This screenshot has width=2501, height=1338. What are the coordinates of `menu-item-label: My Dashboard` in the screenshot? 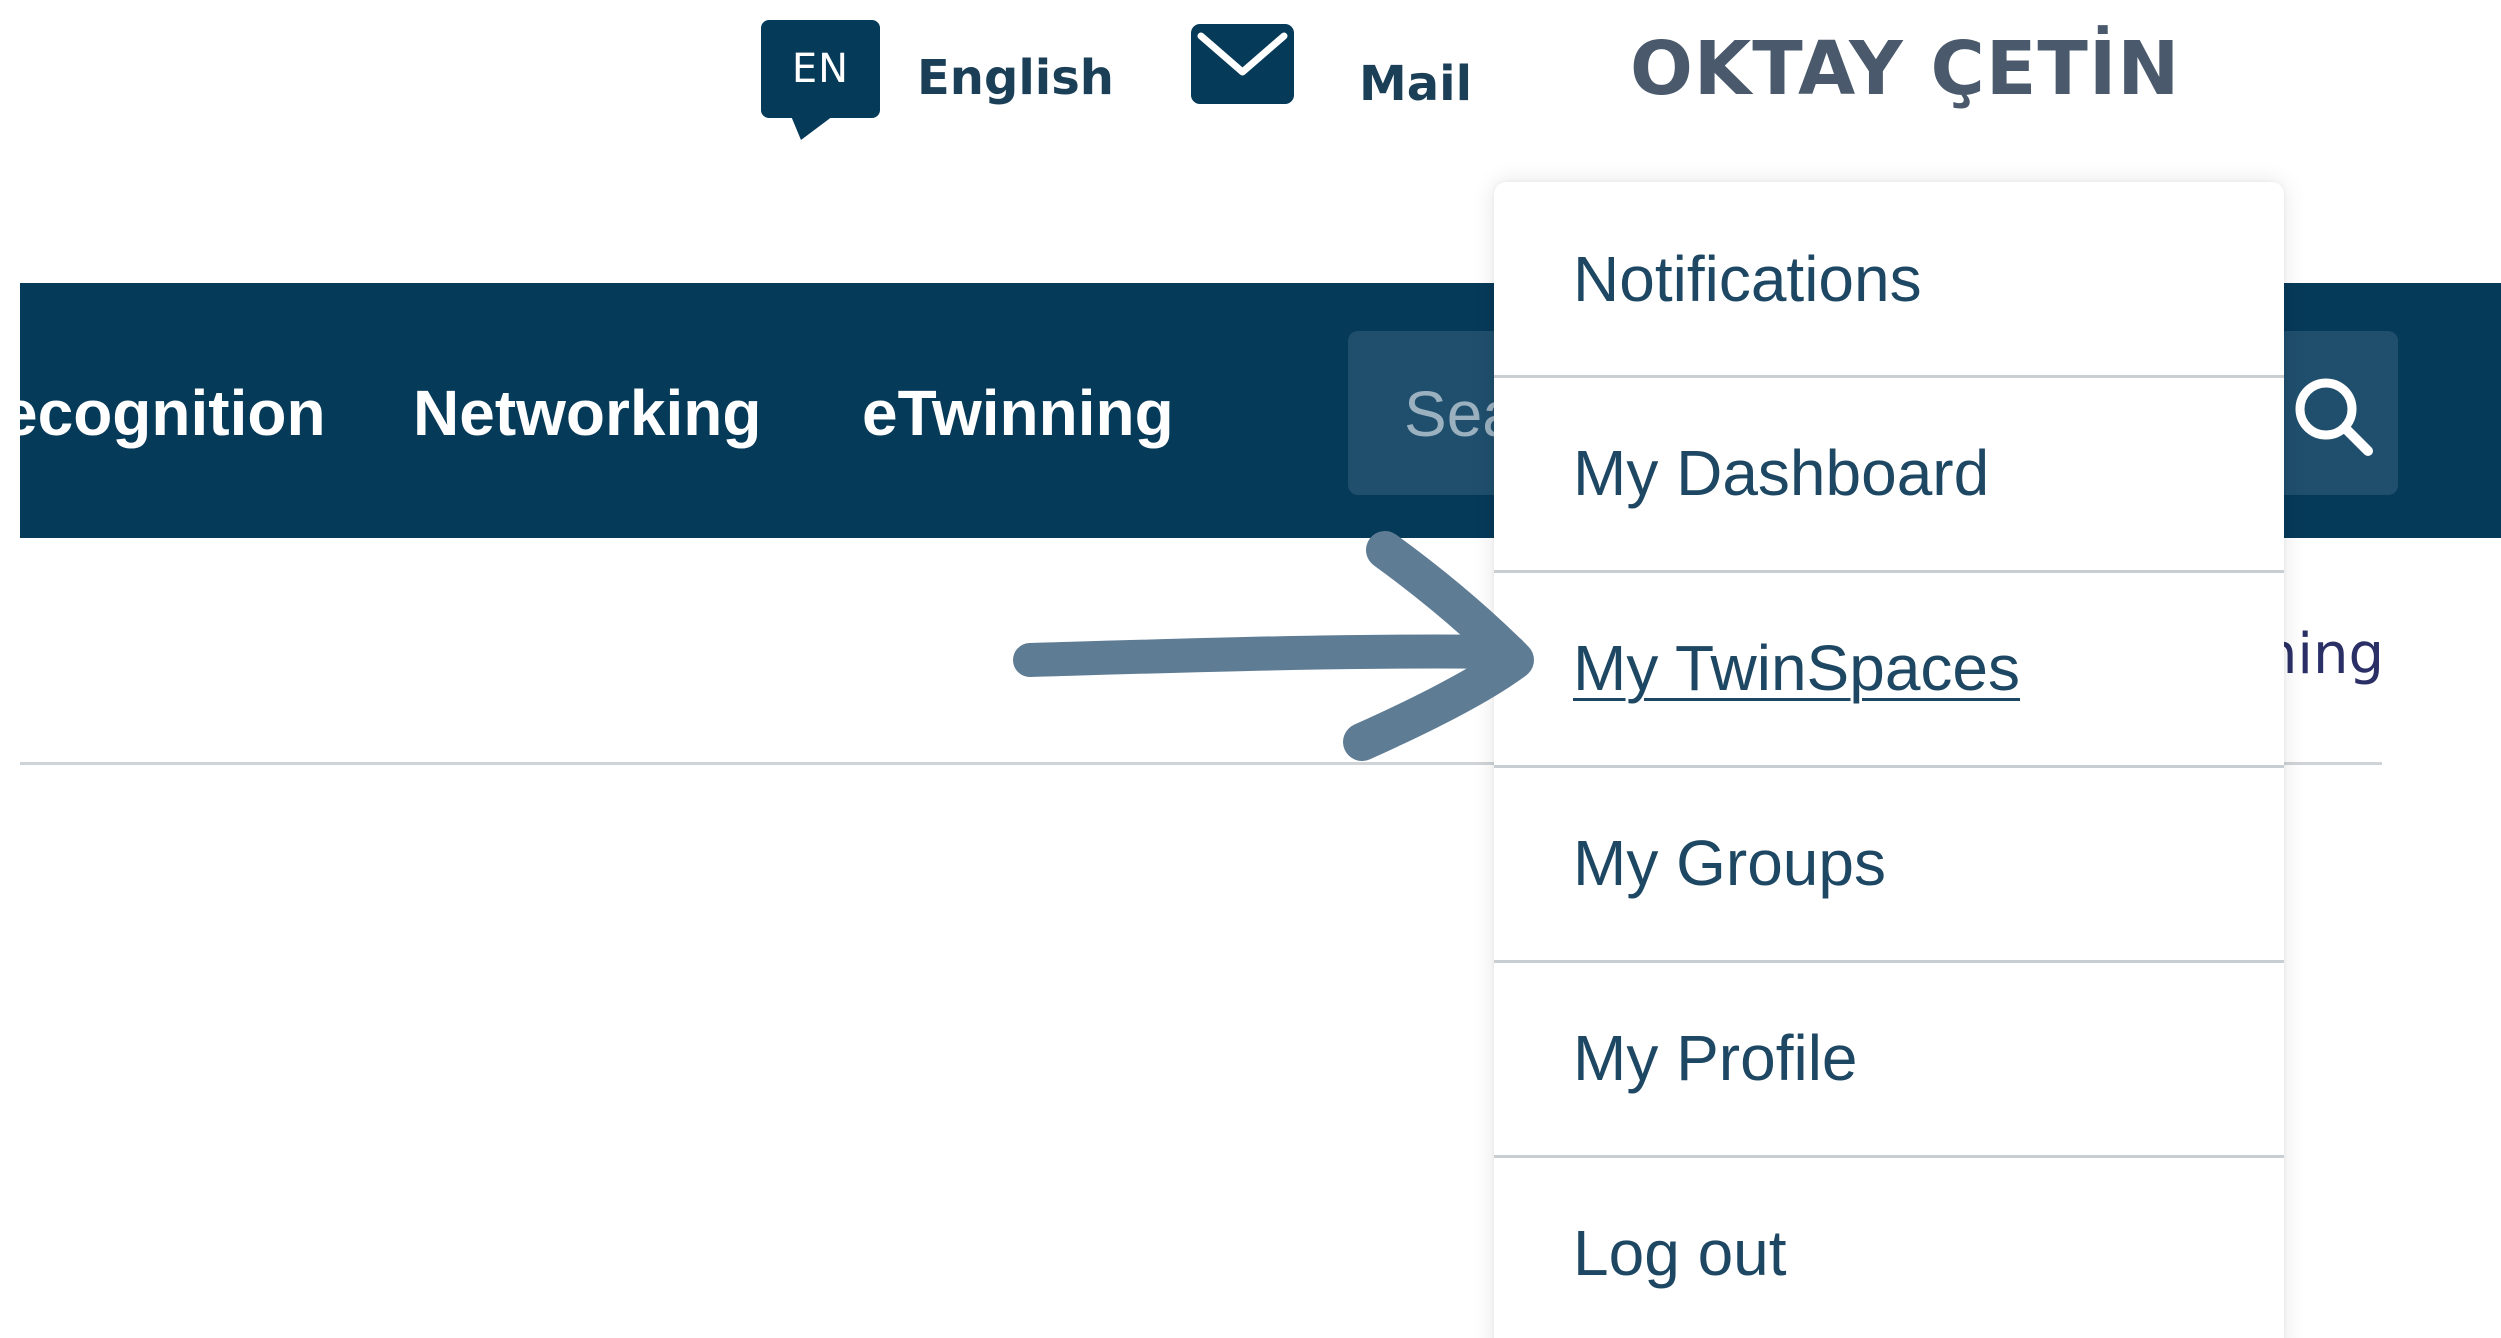 It's located at (1781, 473).